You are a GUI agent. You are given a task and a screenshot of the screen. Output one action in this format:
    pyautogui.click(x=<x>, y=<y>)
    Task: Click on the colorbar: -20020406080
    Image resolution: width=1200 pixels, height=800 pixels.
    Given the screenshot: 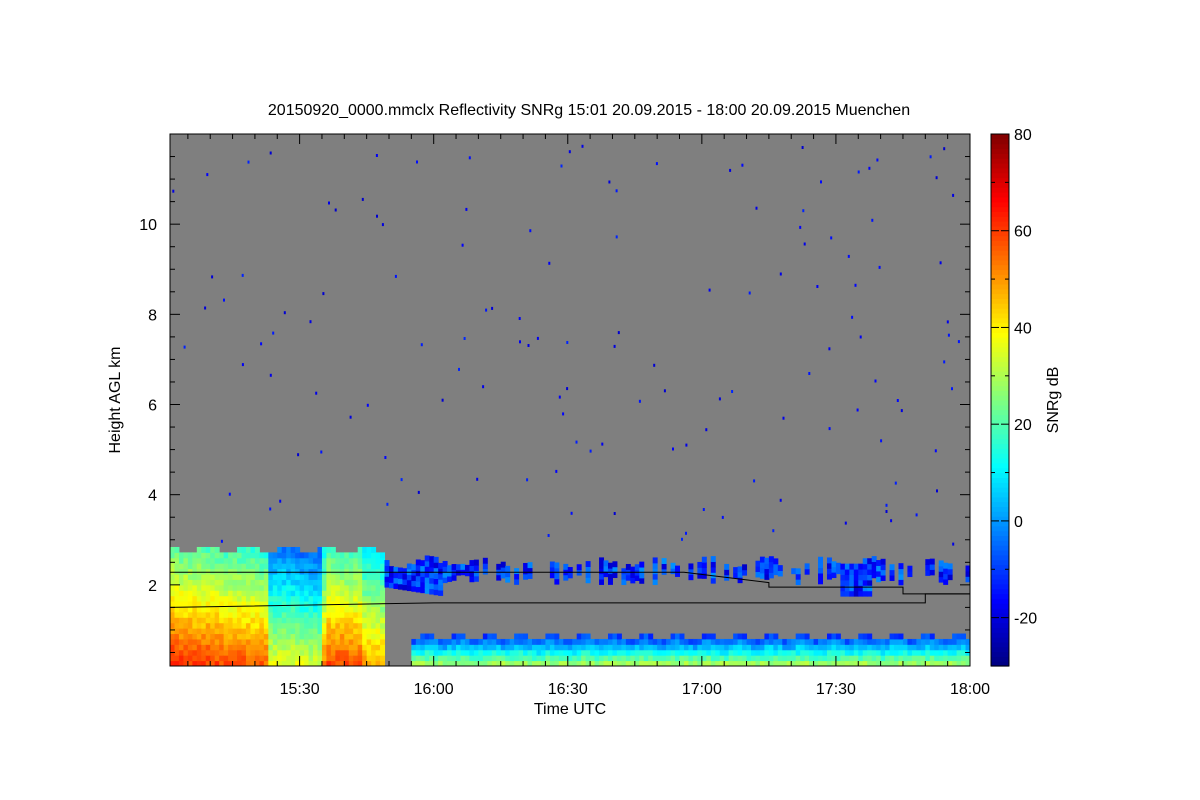 What is the action you would take?
    pyautogui.click(x=1013, y=397)
    